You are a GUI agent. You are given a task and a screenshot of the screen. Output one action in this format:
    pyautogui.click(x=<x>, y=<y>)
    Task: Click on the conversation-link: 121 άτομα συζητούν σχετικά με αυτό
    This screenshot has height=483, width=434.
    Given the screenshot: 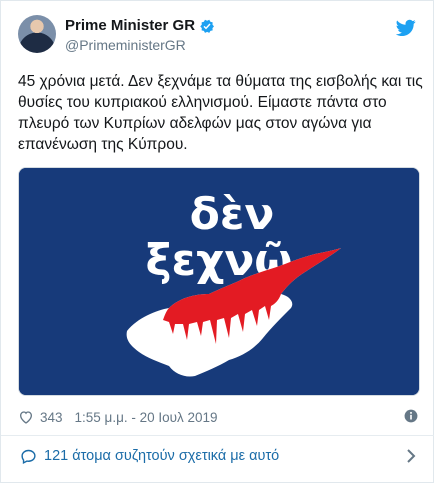 What is the action you would take?
    pyautogui.click(x=217, y=456)
    